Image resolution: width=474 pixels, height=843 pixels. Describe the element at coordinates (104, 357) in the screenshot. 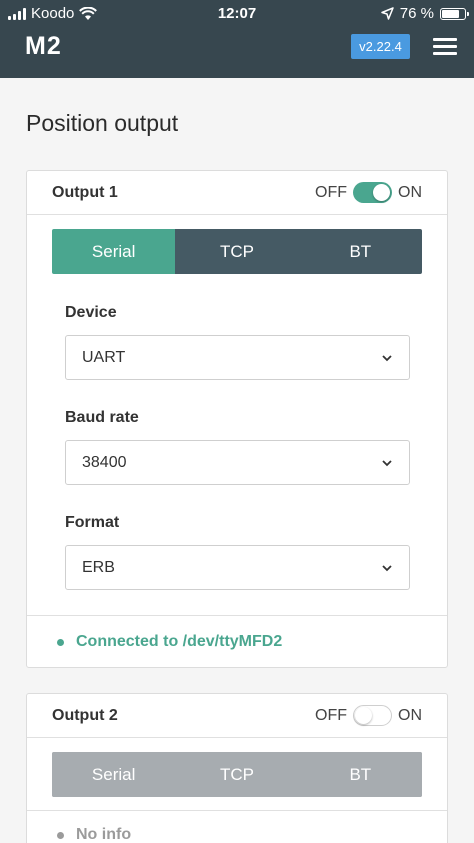

I see `device-value: UART` at that location.